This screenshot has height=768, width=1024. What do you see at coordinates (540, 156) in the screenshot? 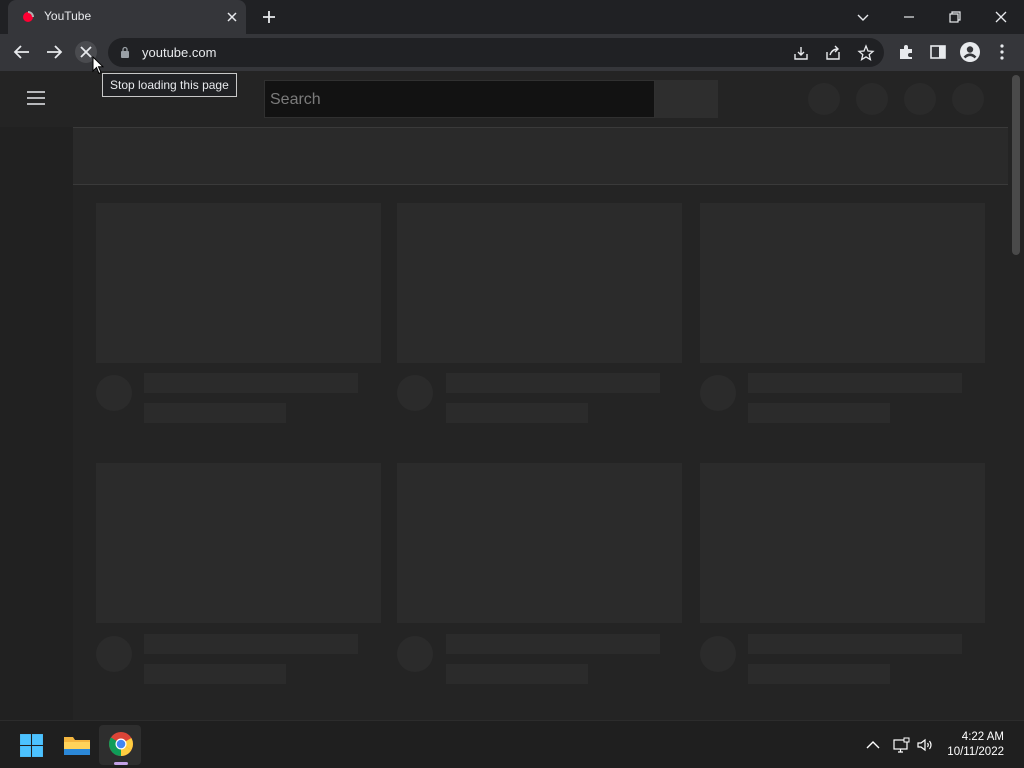
I see `chip-bar-placeholder` at bounding box center [540, 156].